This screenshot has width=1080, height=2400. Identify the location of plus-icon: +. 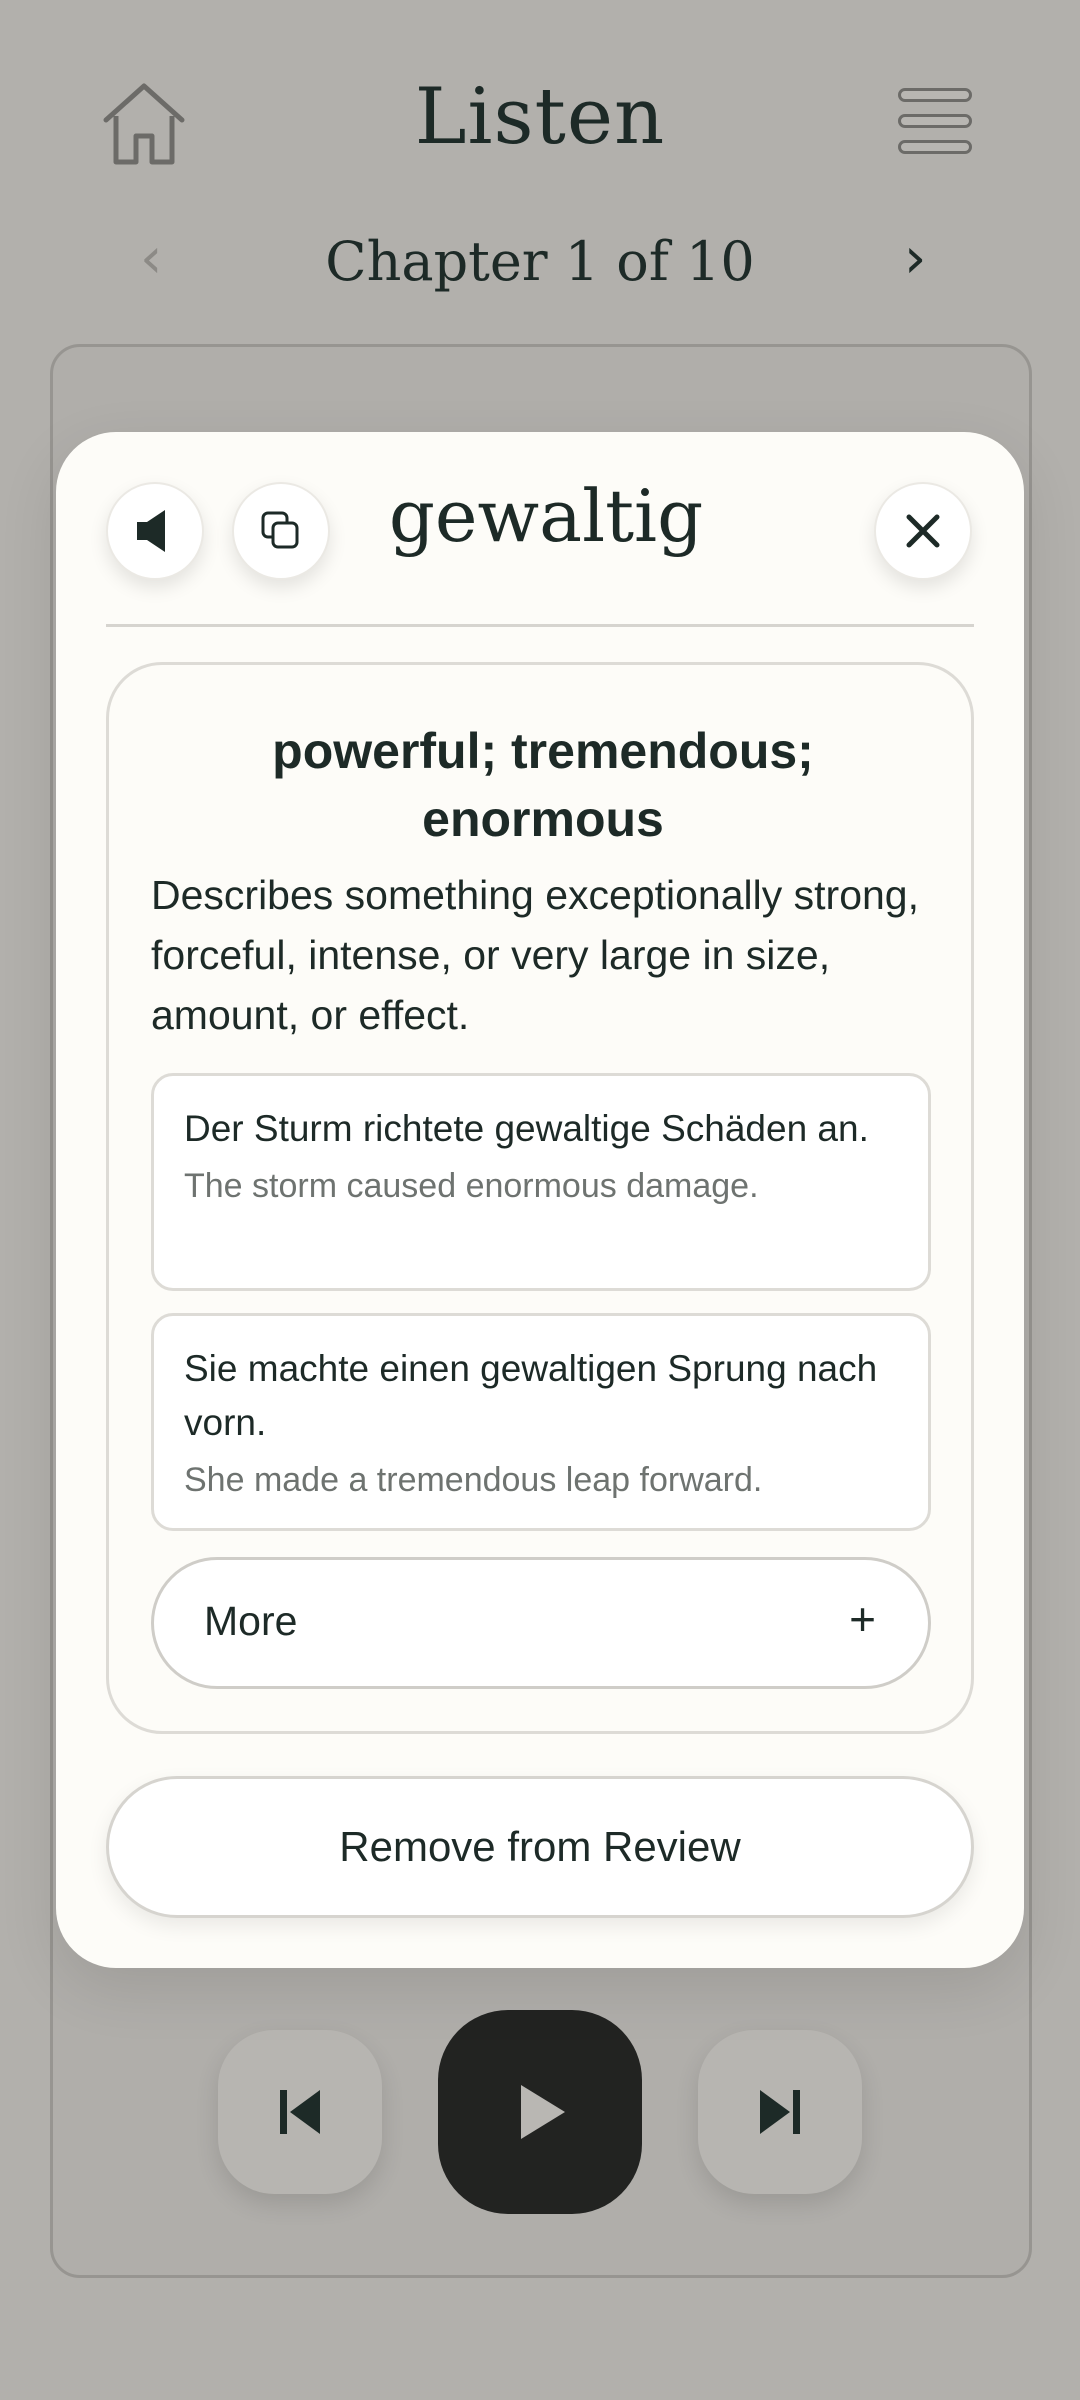
(862, 1619).